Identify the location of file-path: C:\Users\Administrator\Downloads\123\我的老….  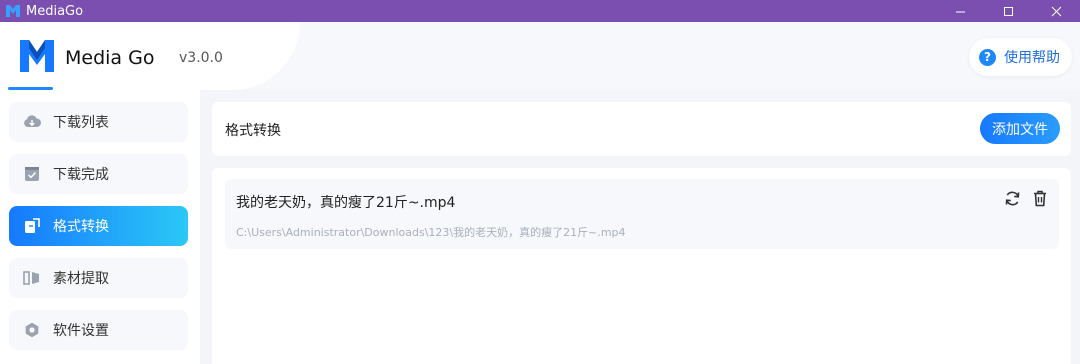
(431, 232).